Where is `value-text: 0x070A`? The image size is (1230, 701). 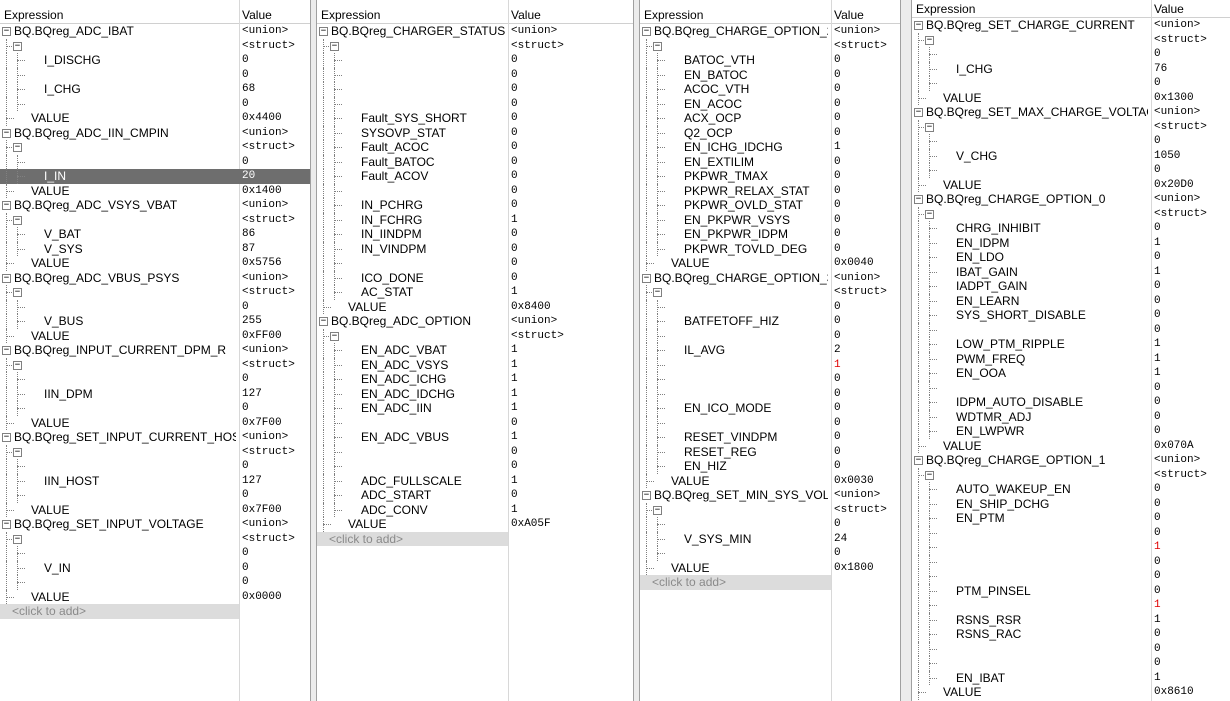 value-text: 0x070A is located at coordinates (1174, 446).